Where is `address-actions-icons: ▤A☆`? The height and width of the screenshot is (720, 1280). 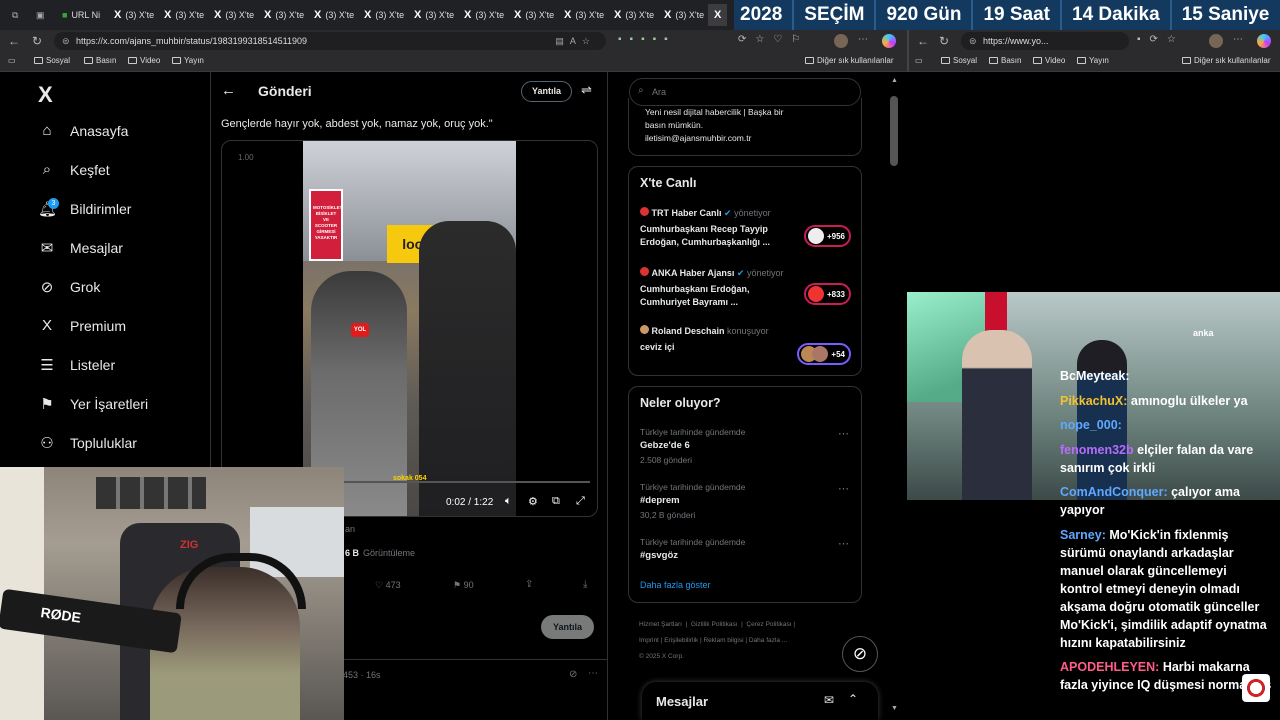 address-actions-icons: ▤A☆ is located at coordinates (575, 41).